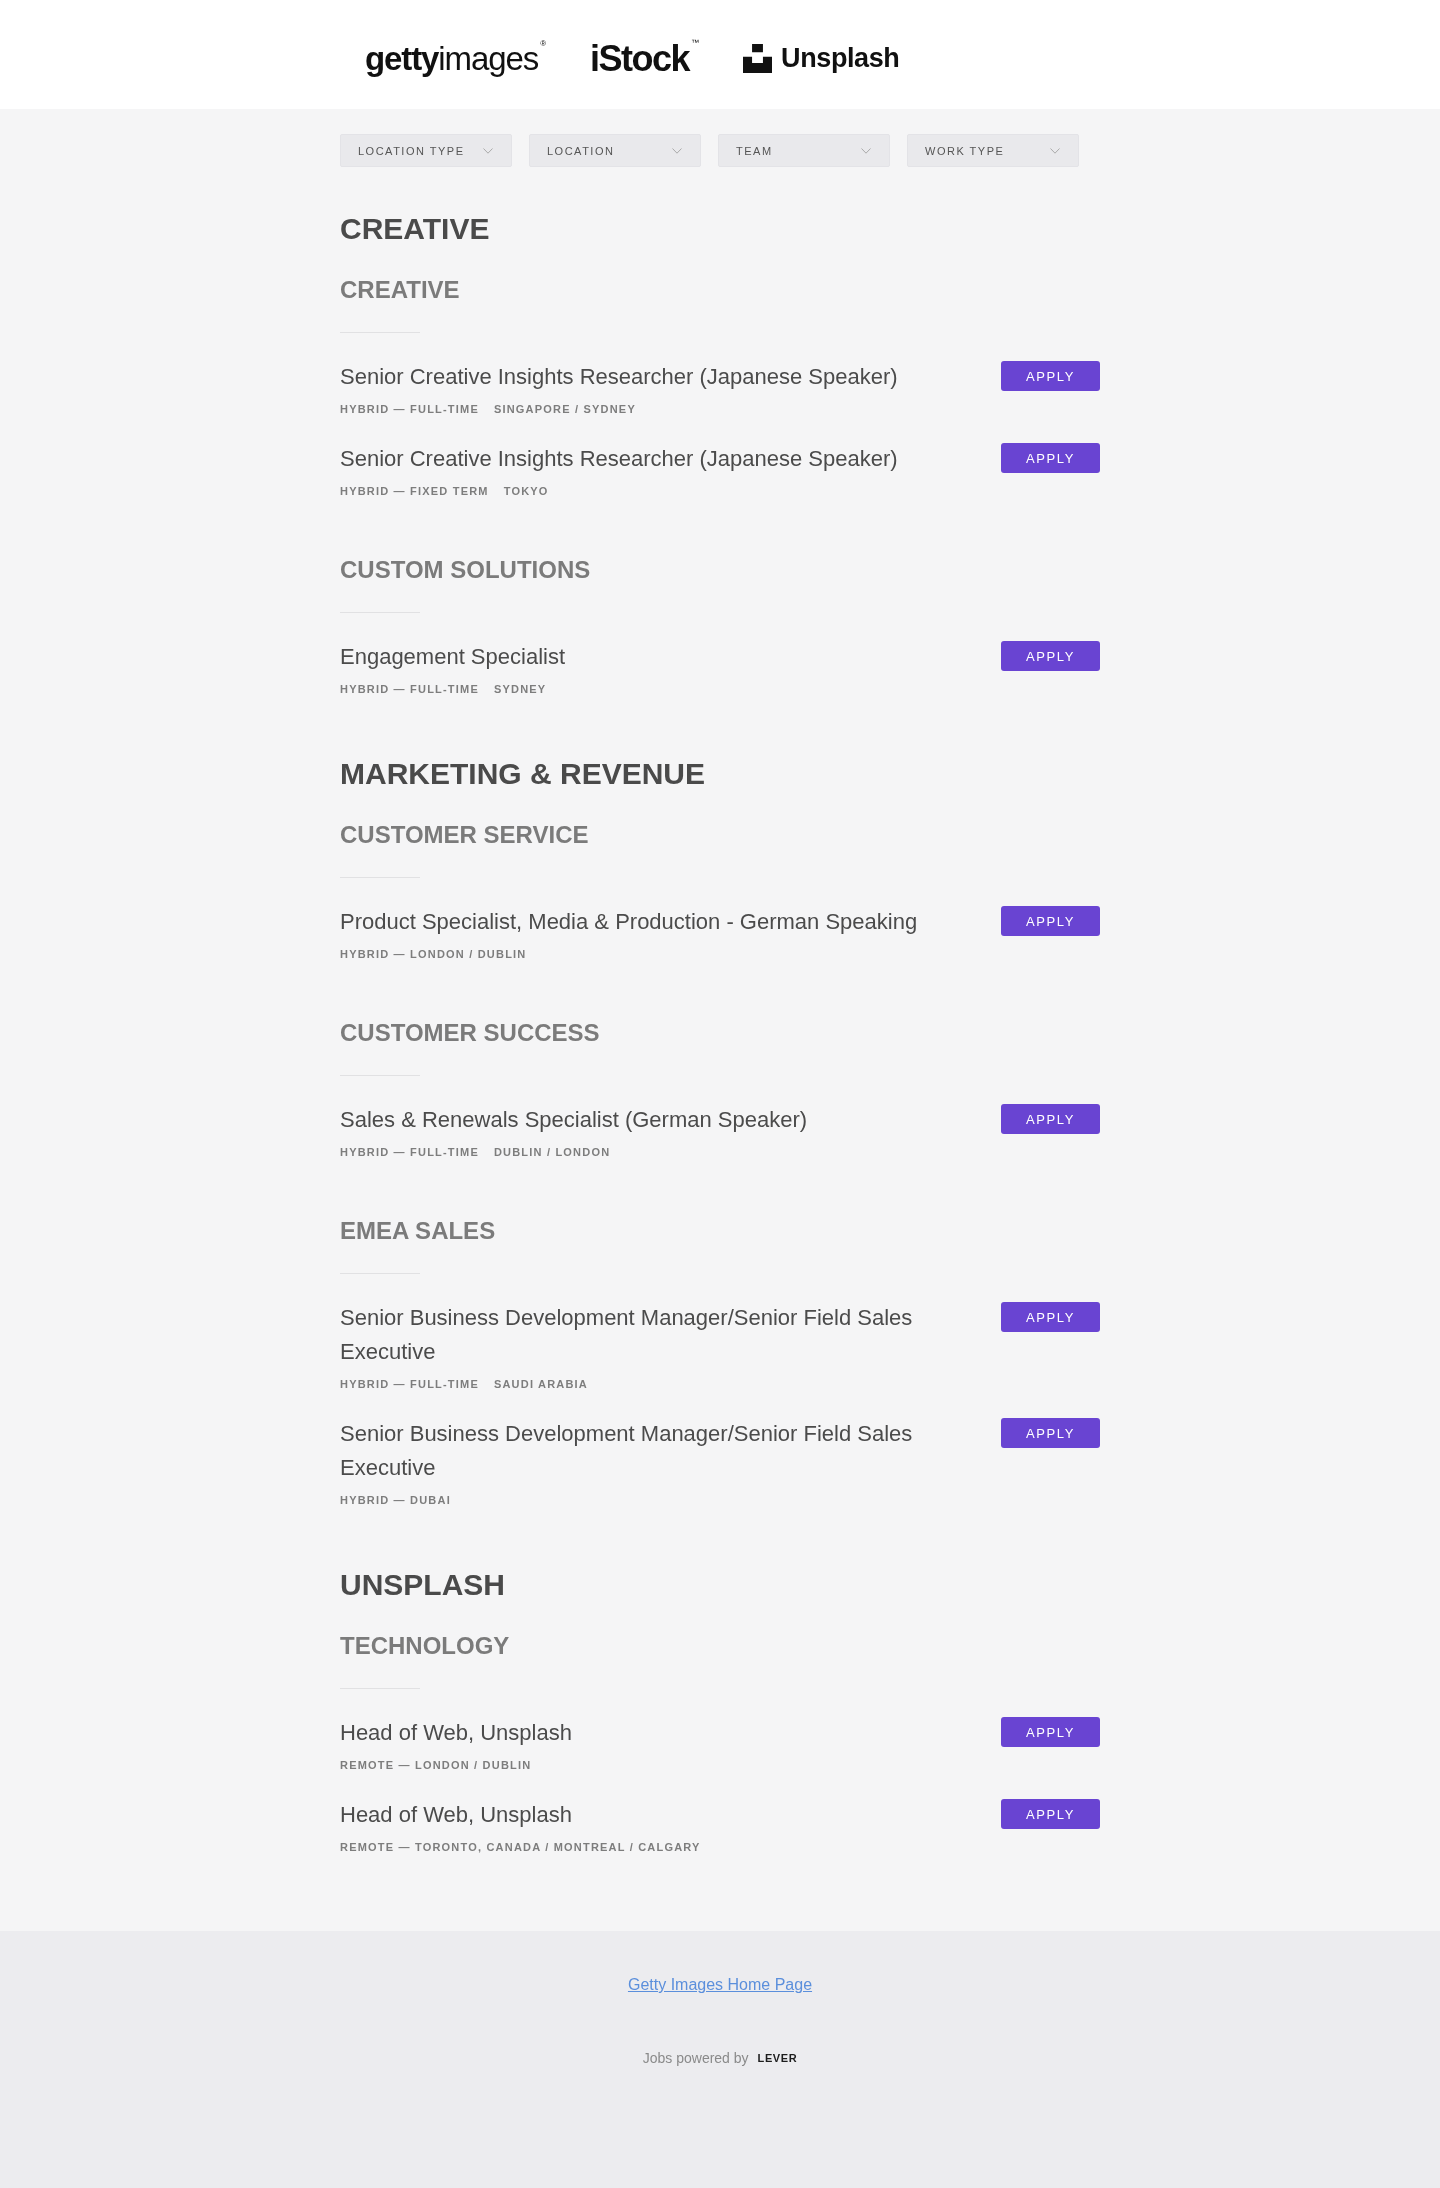  Describe the element at coordinates (453, 657) in the screenshot. I see `job-title-link: Engagement Specialist` at that location.